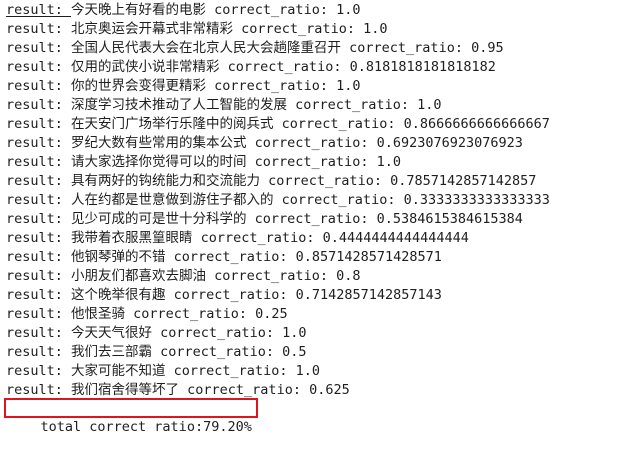 The image size is (640, 454). Describe the element at coordinates (216, 276) in the screenshot. I see `result-text: 小朋友们都喜欢去脚油 correct_ratio: 0.8` at that location.